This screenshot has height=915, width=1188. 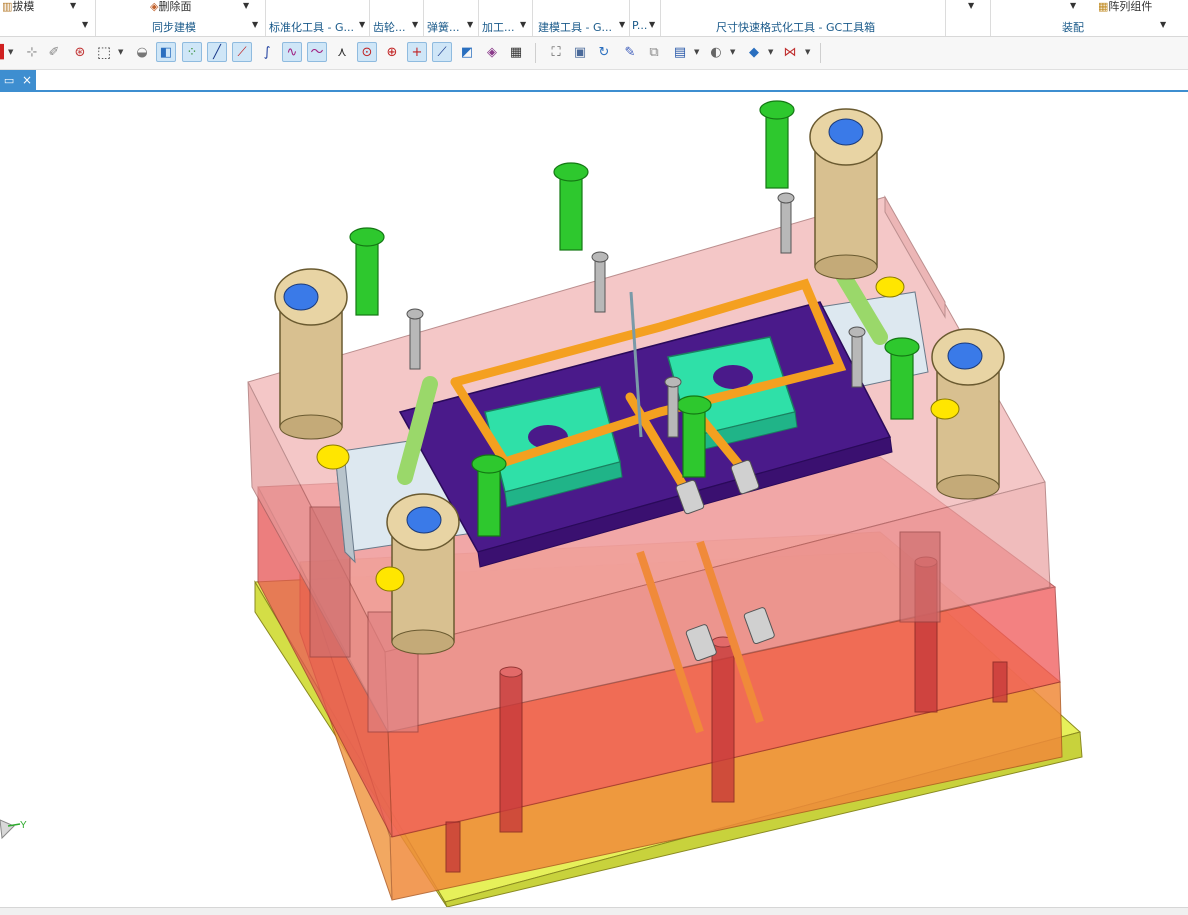 What do you see at coordinates (174, 27) in the screenshot?
I see `group-synchronous-modeling: 同步建模` at bounding box center [174, 27].